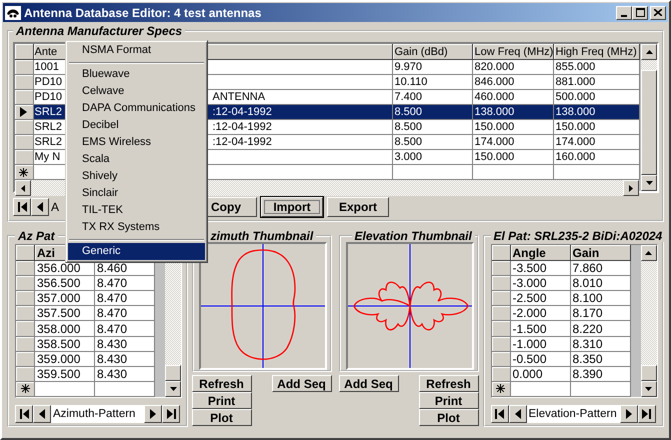 This screenshot has height=440, width=671. Describe the element at coordinates (578, 236) in the screenshot. I see `group-title: El Pat: SRL235-2 BiDi:A02024` at that location.